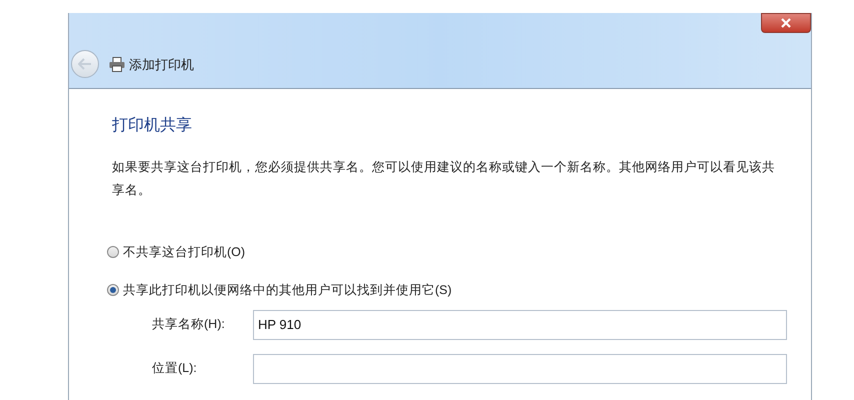  What do you see at coordinates (520, 369) in the screenshot?
I see `text-field` at bounding box center [520, 369].